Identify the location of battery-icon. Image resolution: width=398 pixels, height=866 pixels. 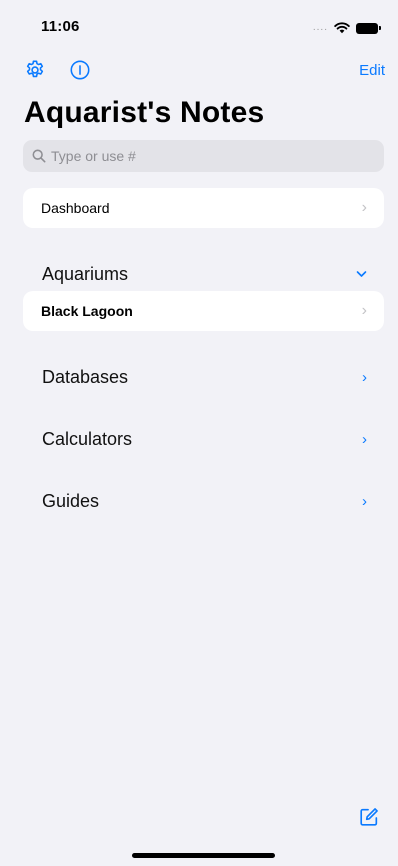
(368, 28).